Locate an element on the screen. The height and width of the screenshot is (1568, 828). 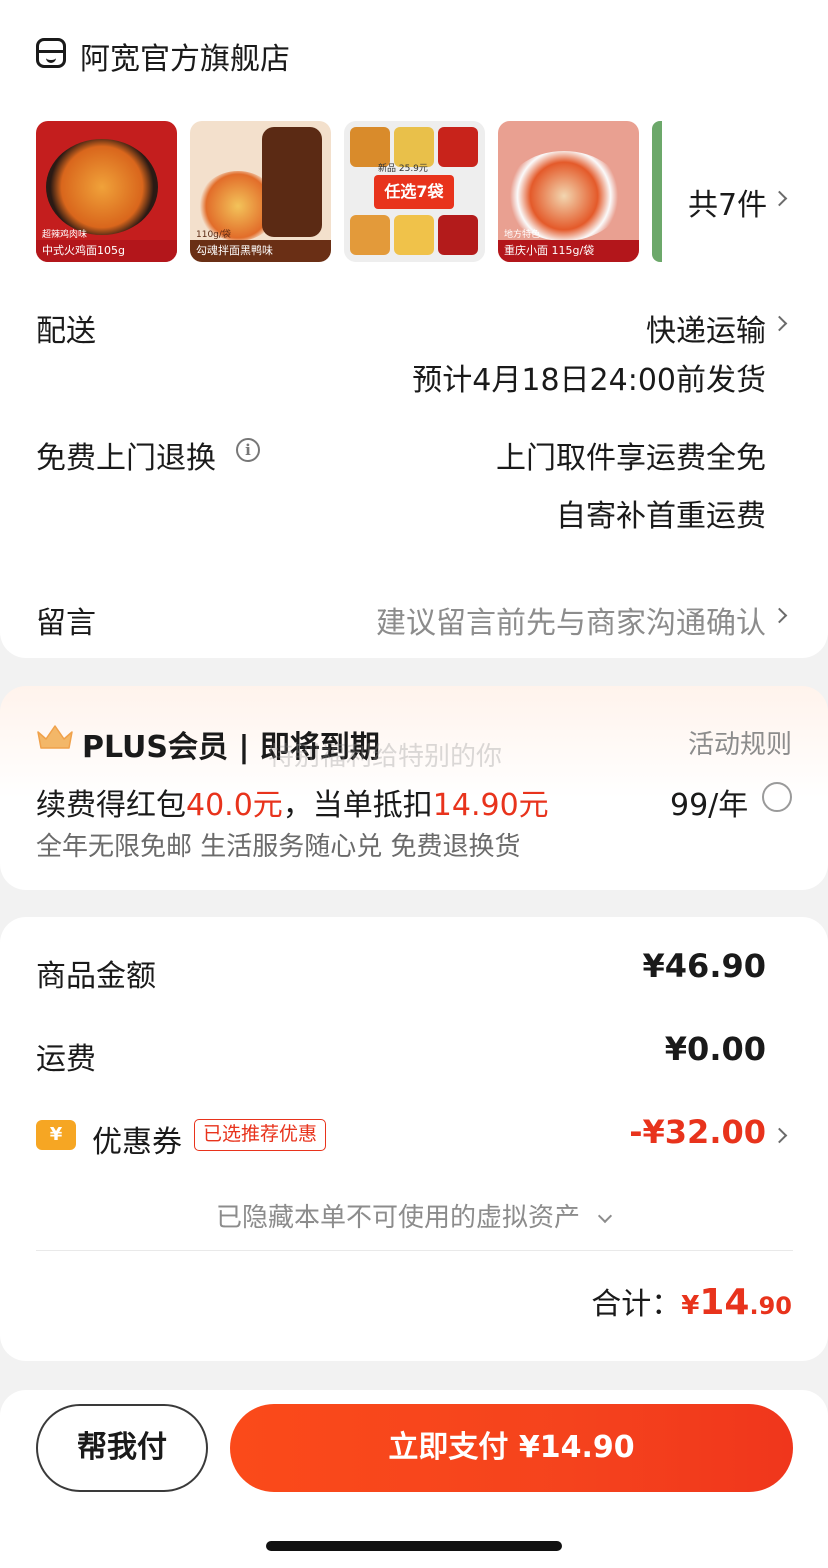
goods-amount-label: 商品金额 is located at coordinates (96, 976).